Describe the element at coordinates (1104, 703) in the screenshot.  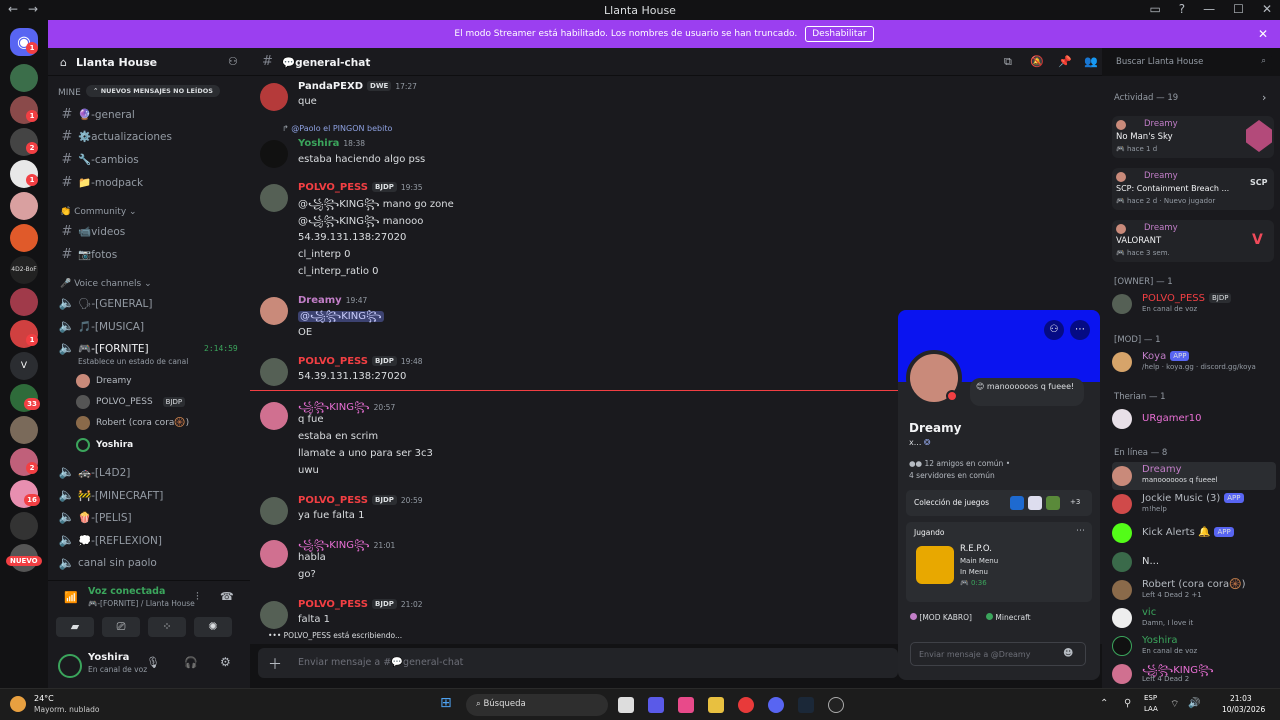
I see `show-hidden-icons: ⌃` at that location.